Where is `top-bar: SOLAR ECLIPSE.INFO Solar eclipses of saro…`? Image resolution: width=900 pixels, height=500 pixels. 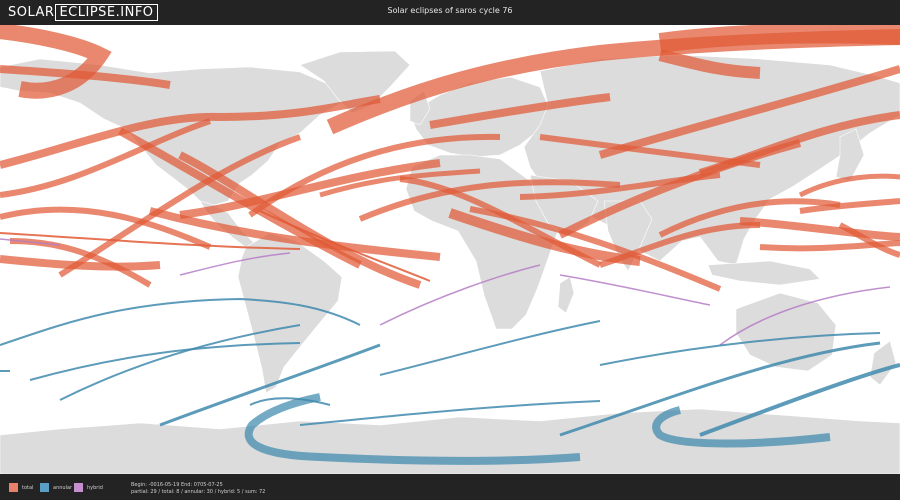
top-bar: SOLAR ECLIPSE.INFO Solar eclipses of saro… is located at coordinates (450, 12).